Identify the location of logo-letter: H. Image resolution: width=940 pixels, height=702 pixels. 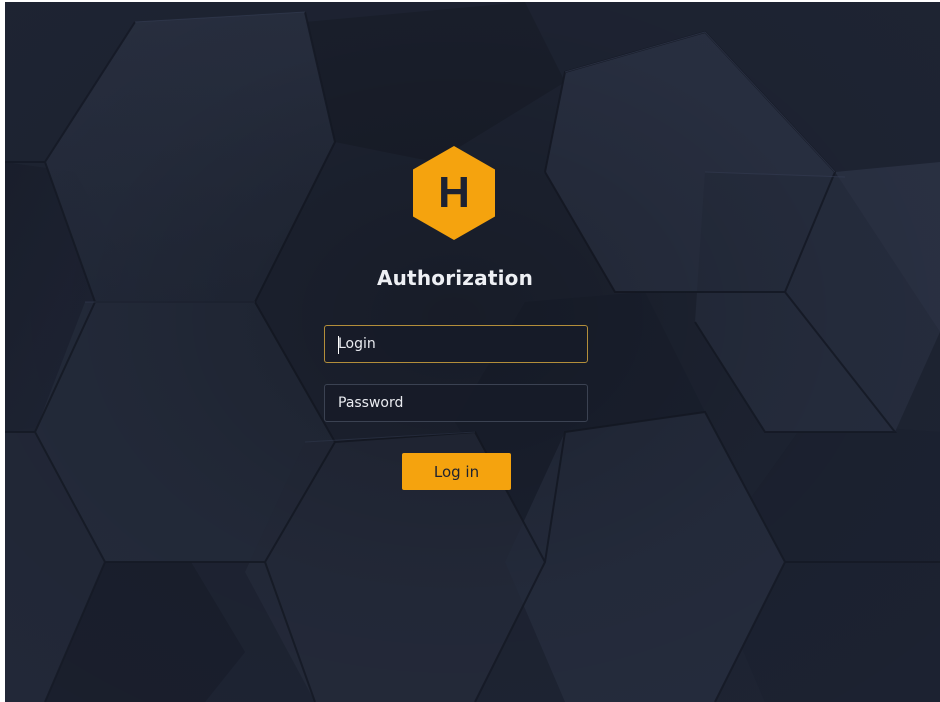
(454, 192).